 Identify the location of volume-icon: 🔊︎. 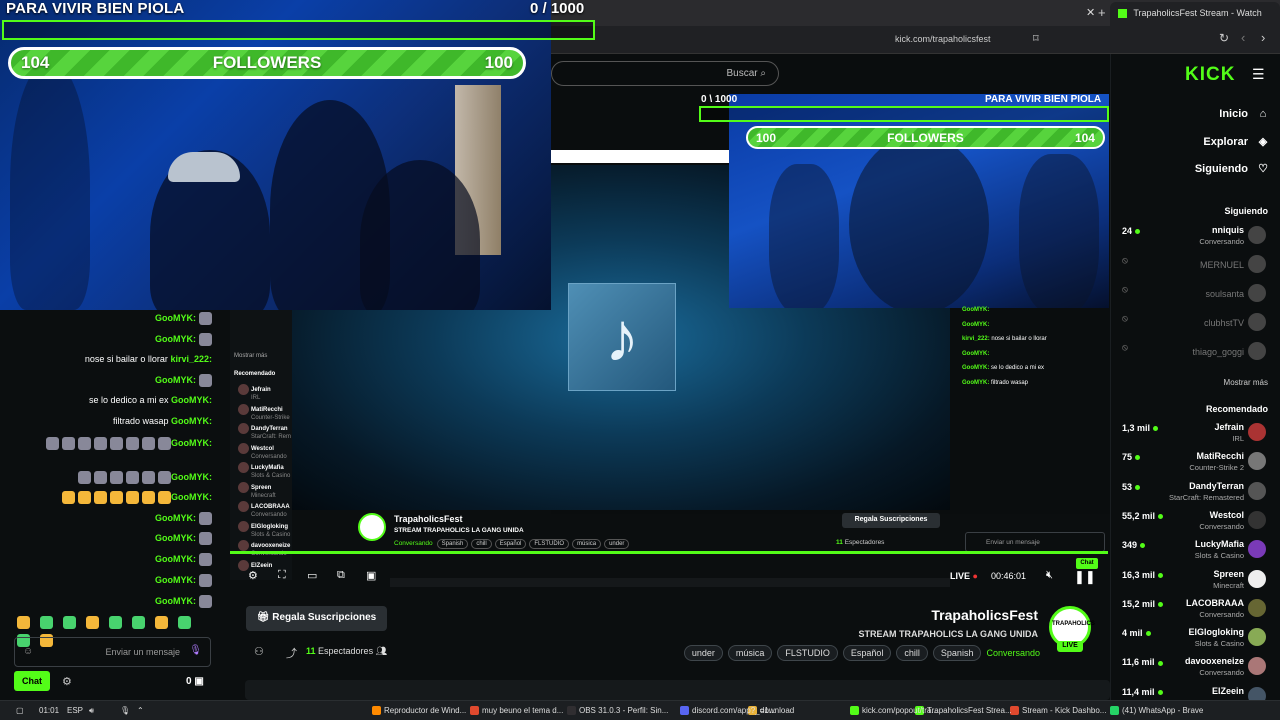
(91, 711).